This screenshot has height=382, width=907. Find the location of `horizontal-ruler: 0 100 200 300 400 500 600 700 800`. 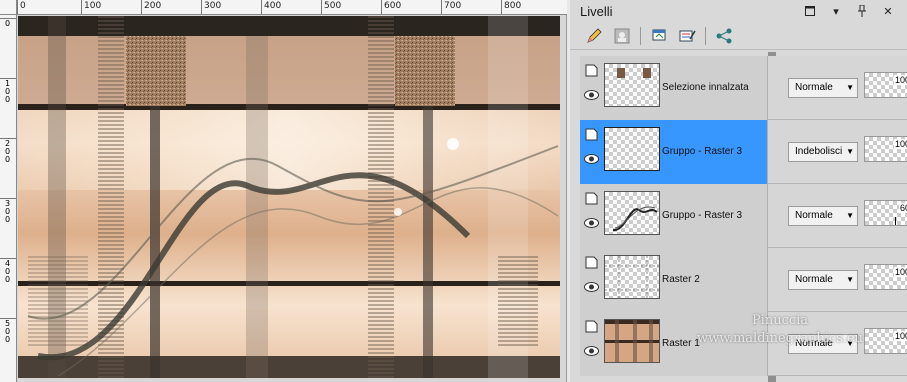

horizontal-ruler: 0 100 200 300 400 500 600 700 800 is located at coordinates (292, 7).